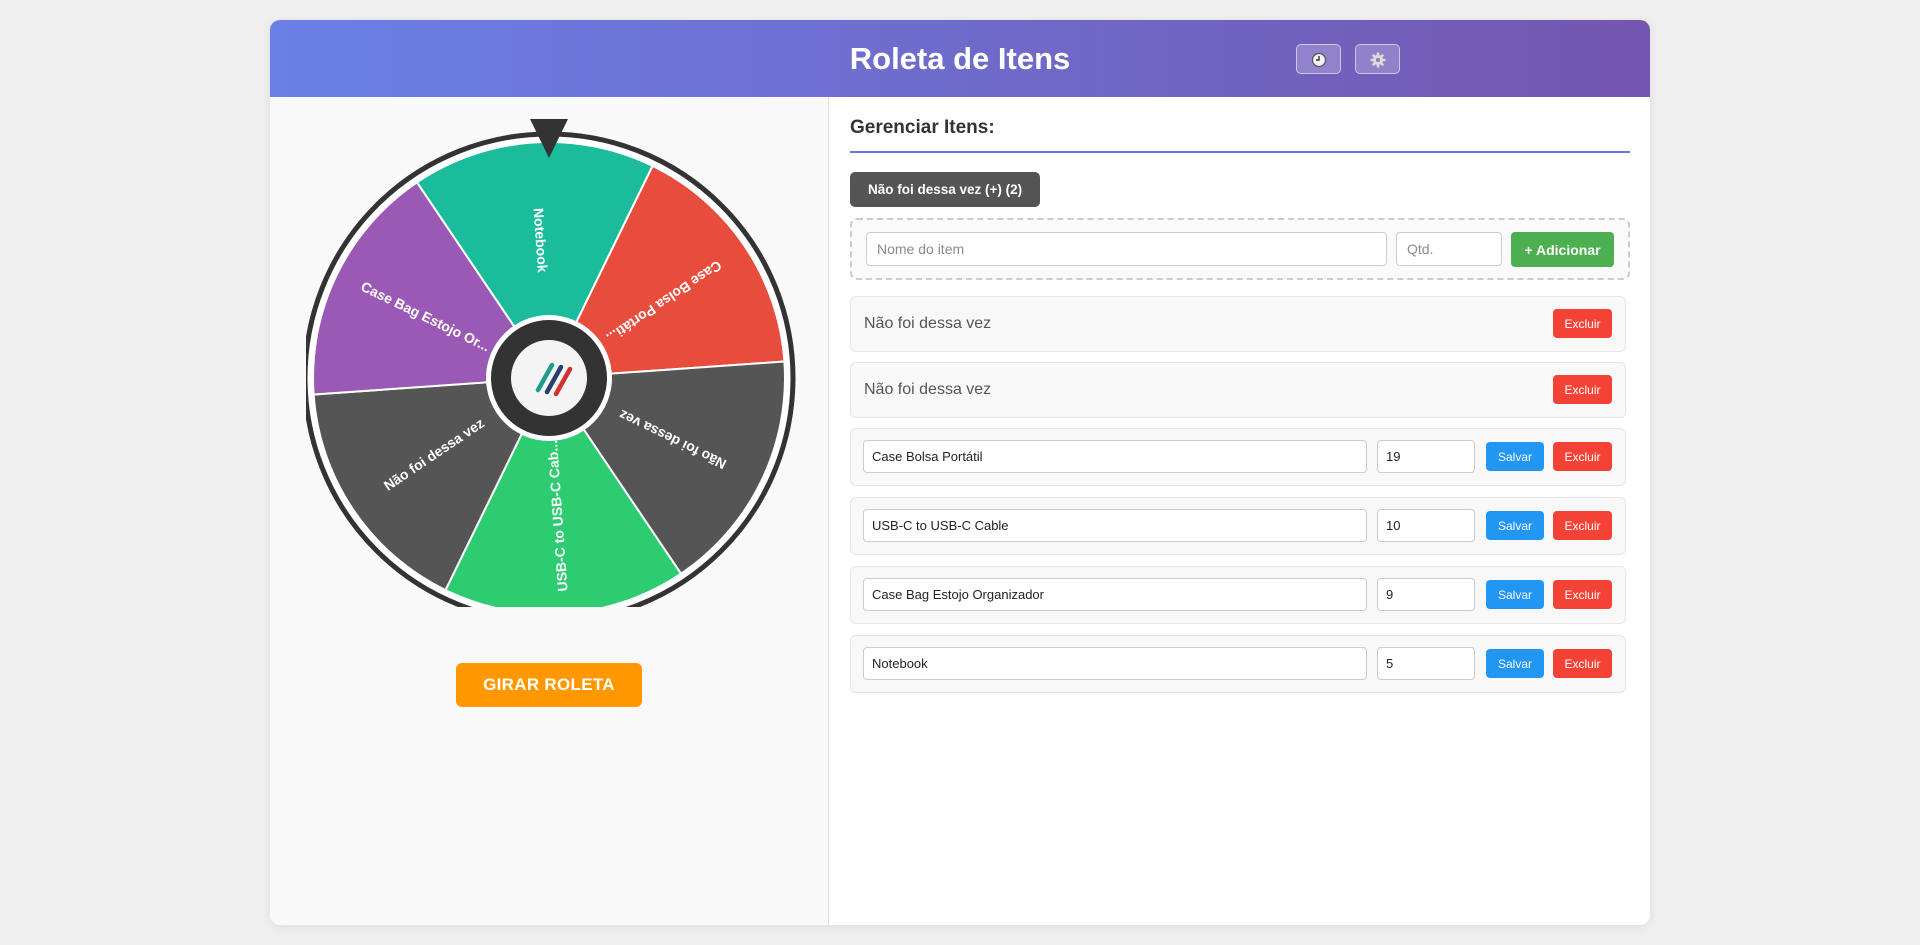  I want to click on title-divider, so click(1240, 152).